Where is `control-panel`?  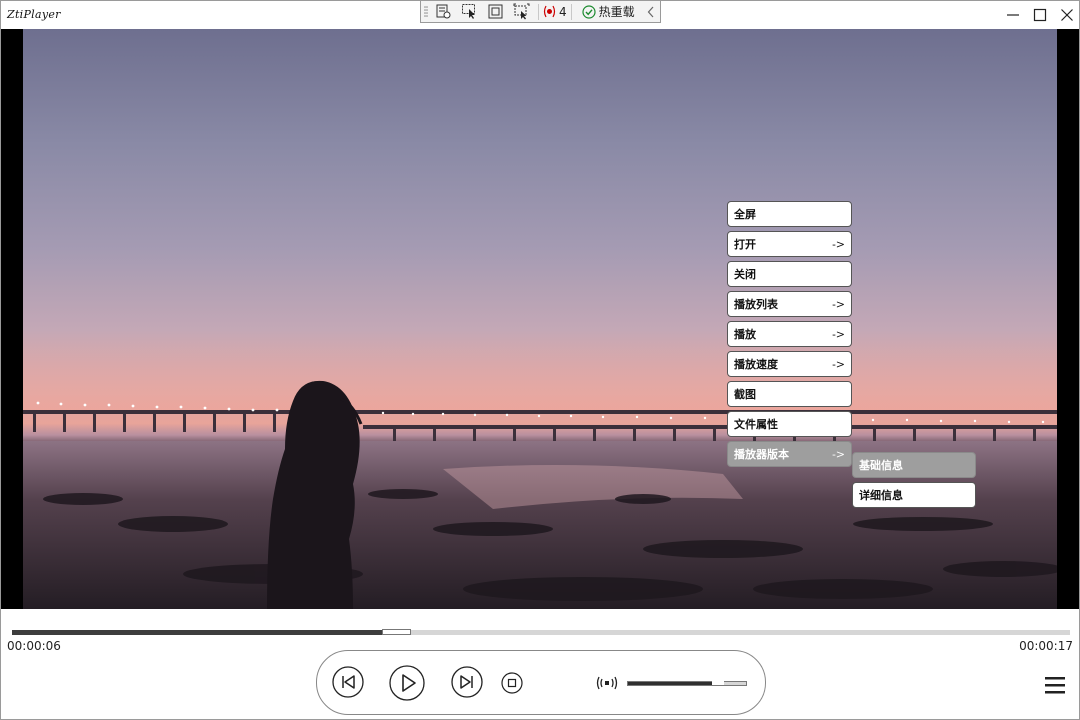 control-panel is located at coordinates (541, 682).